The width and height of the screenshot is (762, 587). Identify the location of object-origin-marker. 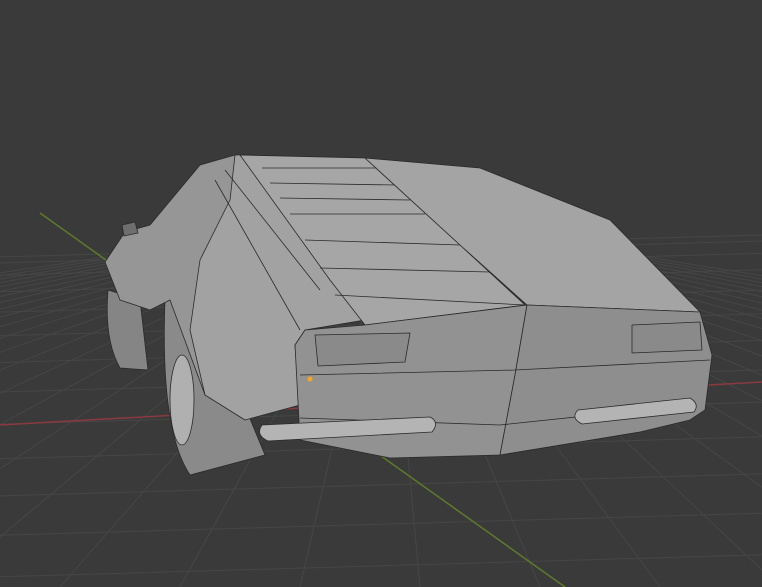
(310, 379).